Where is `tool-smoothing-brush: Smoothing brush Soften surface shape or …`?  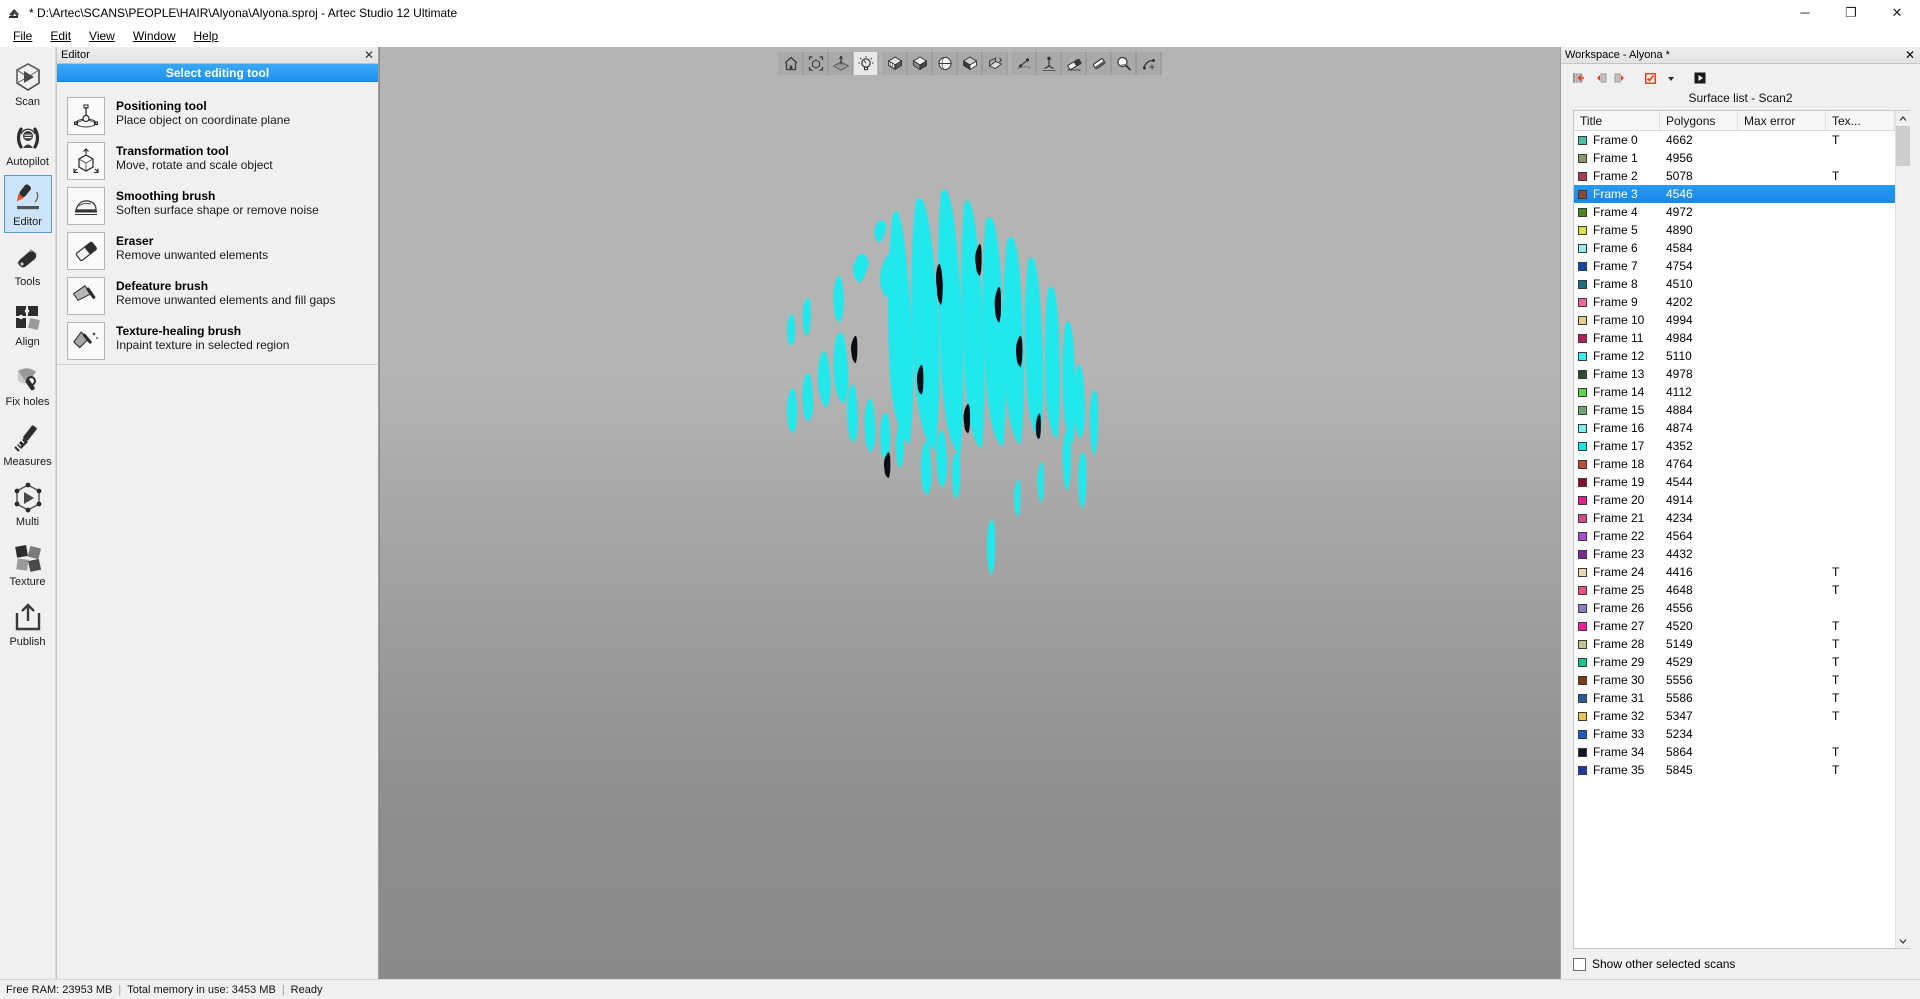 tool-smoothing-brush: Smoothing brush Soften surface shape or … is located at coordinates (217, 206).